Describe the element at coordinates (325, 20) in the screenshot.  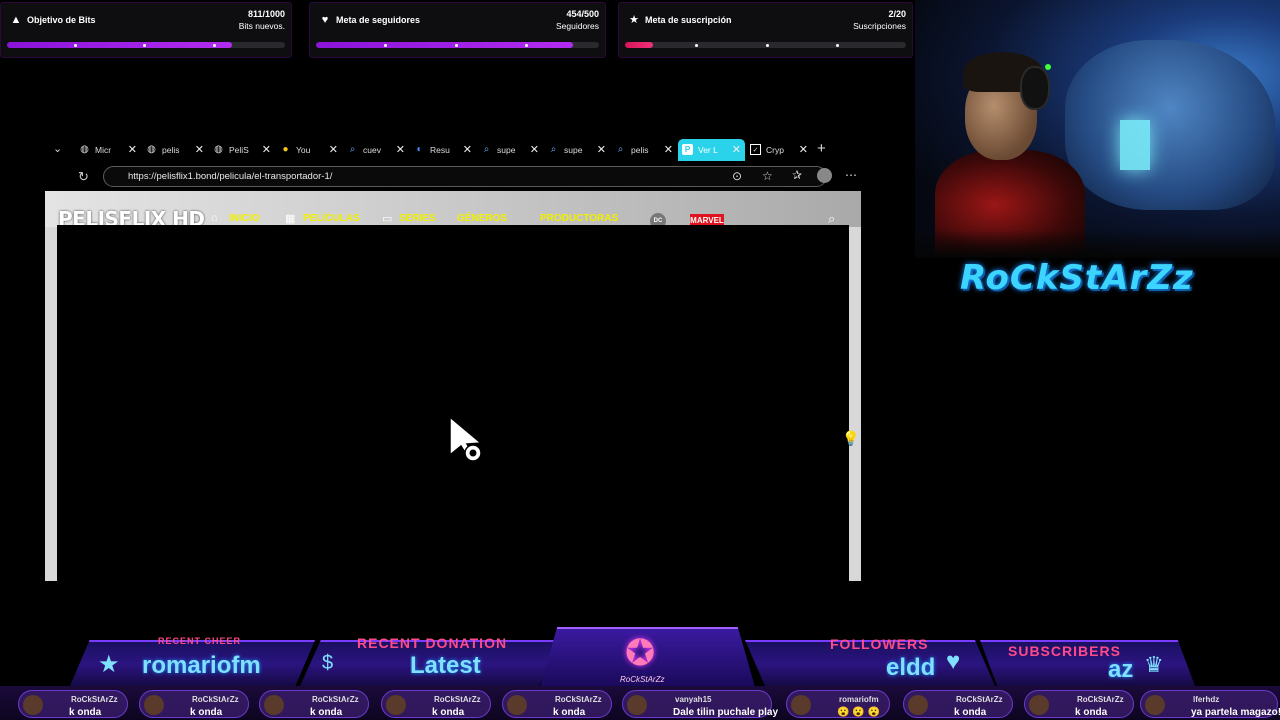
I see `heart-hand-icon: ♥` at that location.